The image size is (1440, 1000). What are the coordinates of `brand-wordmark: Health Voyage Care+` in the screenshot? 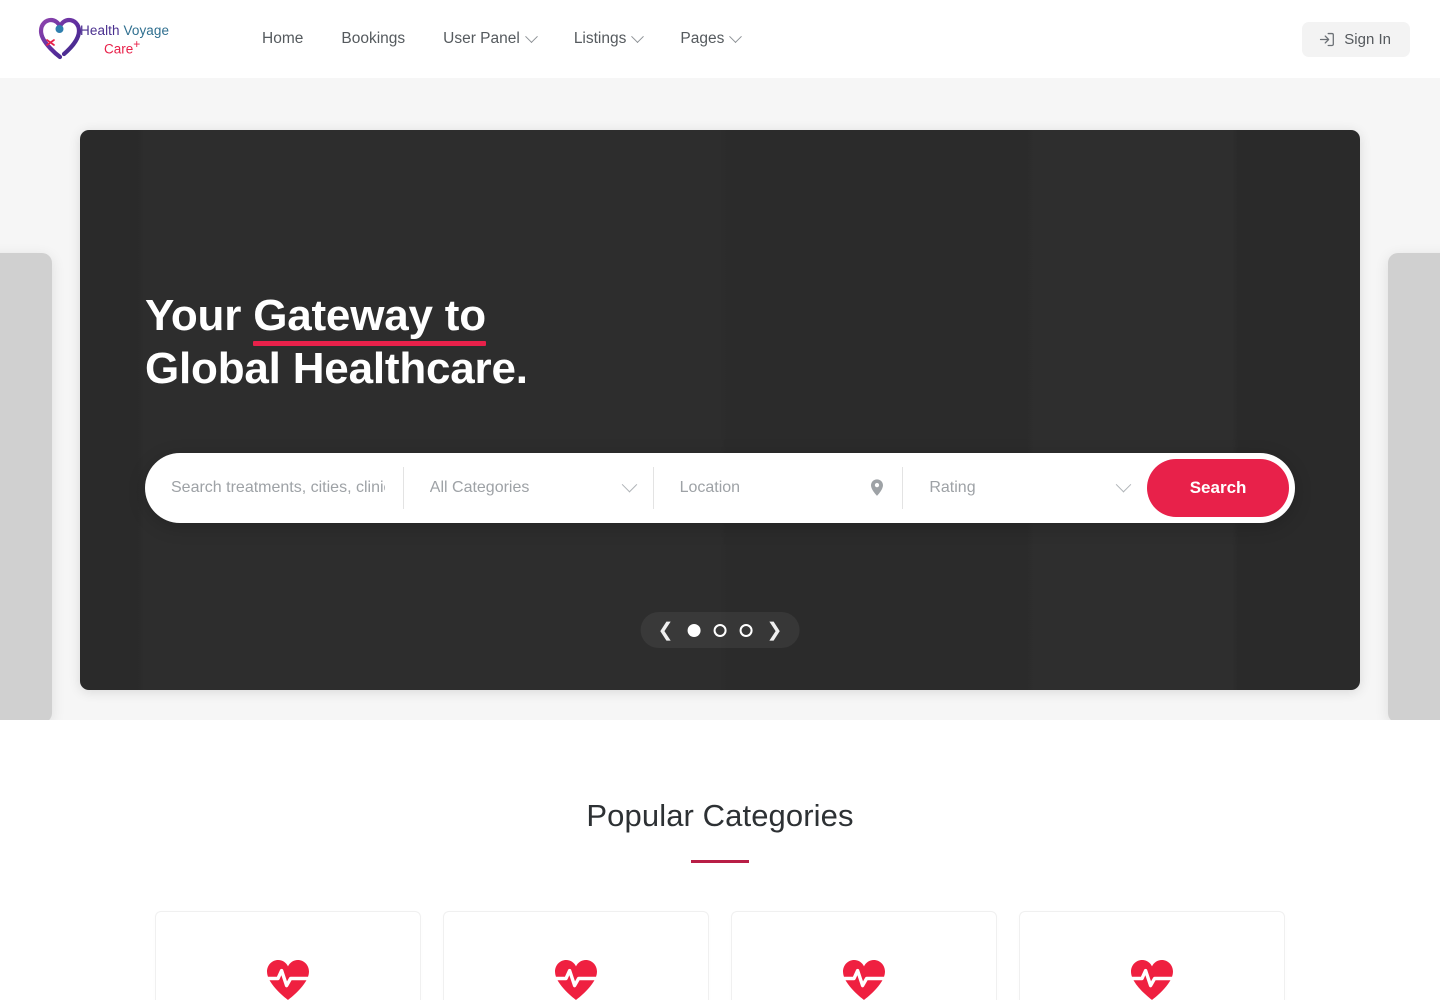 It's located at (124, 39).